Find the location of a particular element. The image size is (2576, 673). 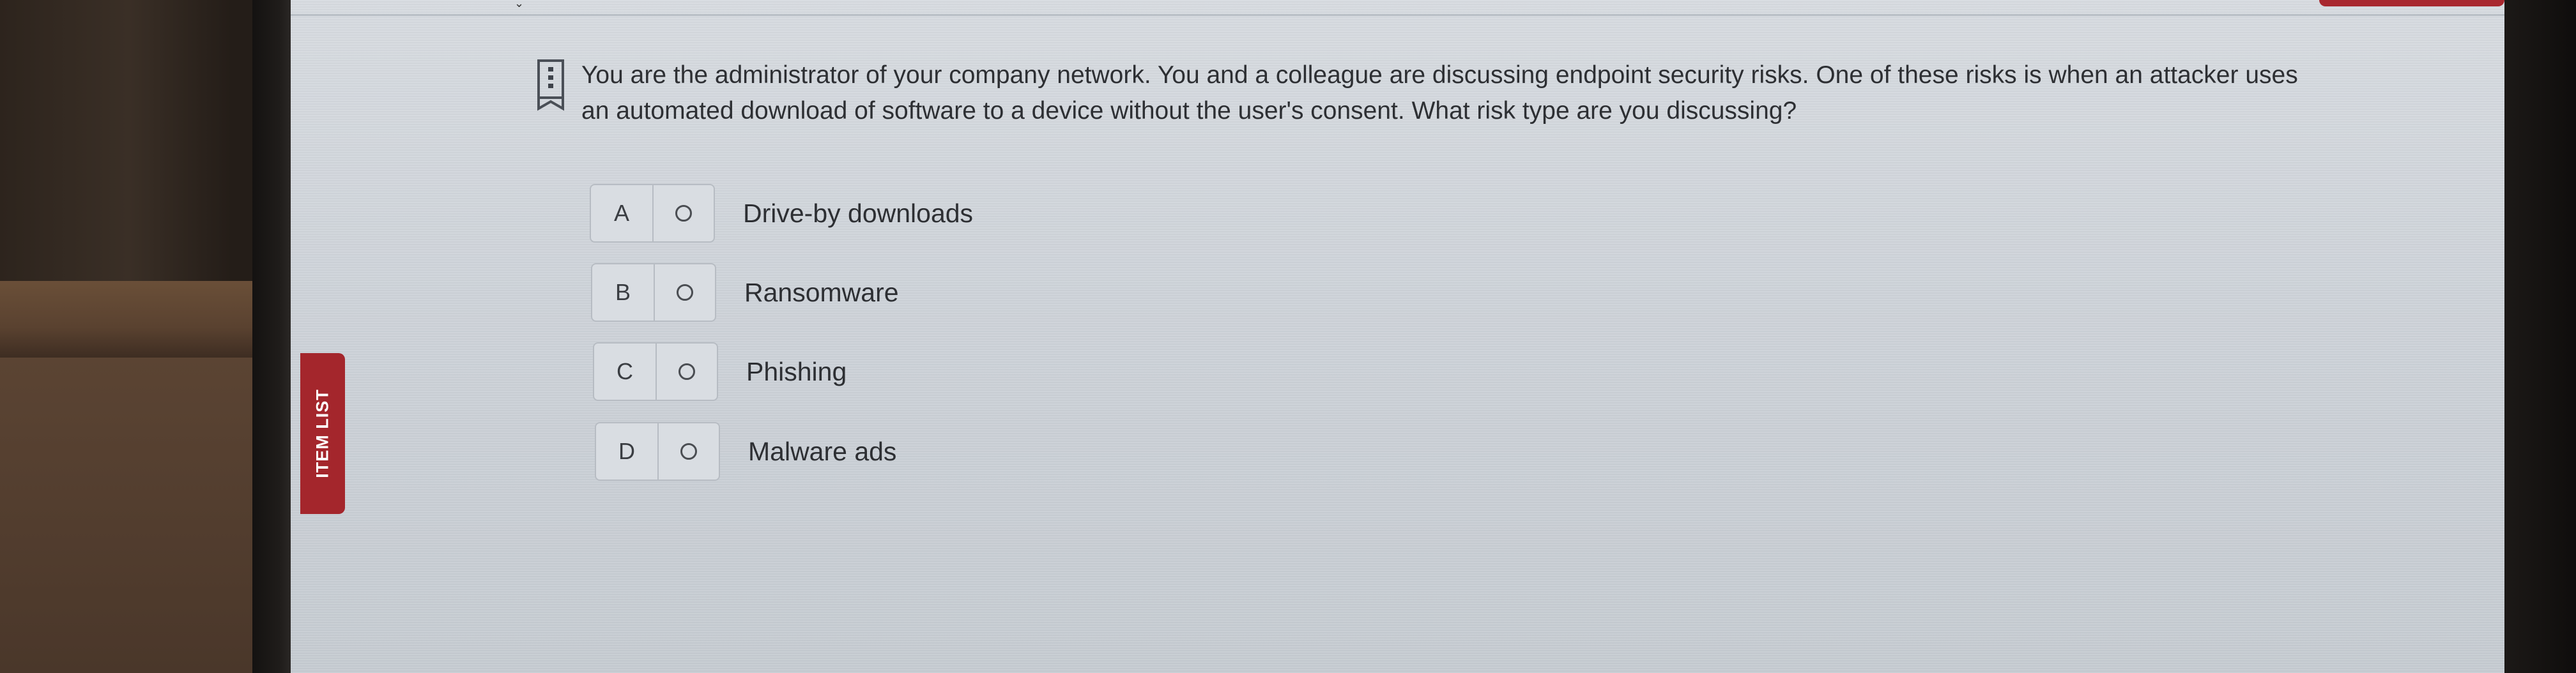

option-a: A Drive-by downloads is located at coordinates (781, 214).